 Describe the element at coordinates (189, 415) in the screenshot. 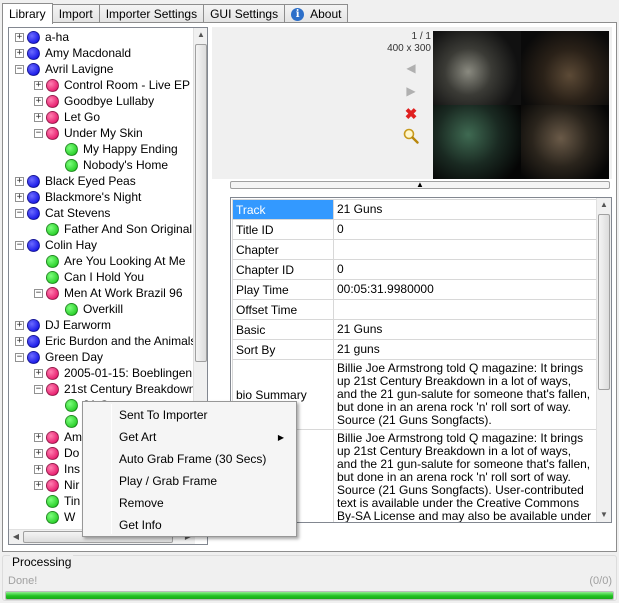

I see `menu-item-sent-to-importer: Sent To Importer` at that location.